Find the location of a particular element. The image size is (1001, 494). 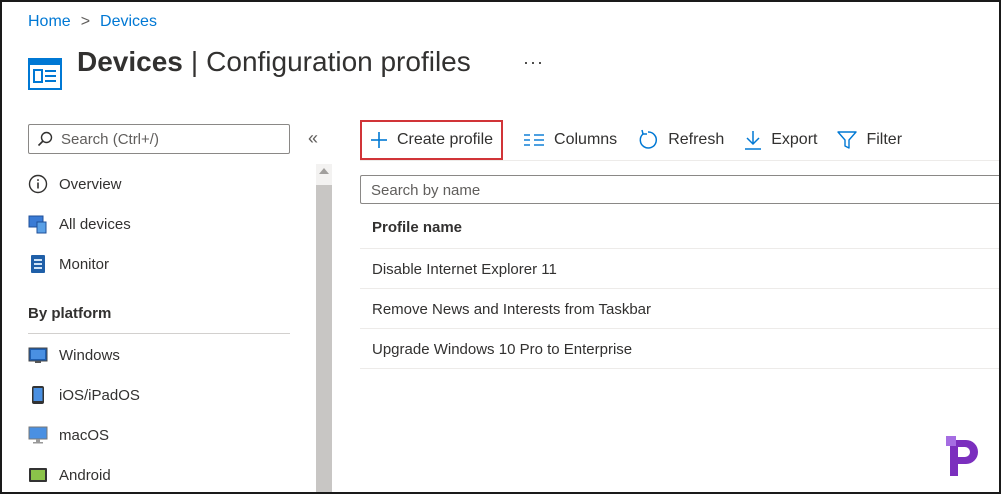

filter-button: Filter is located at coordinates (869, 140).